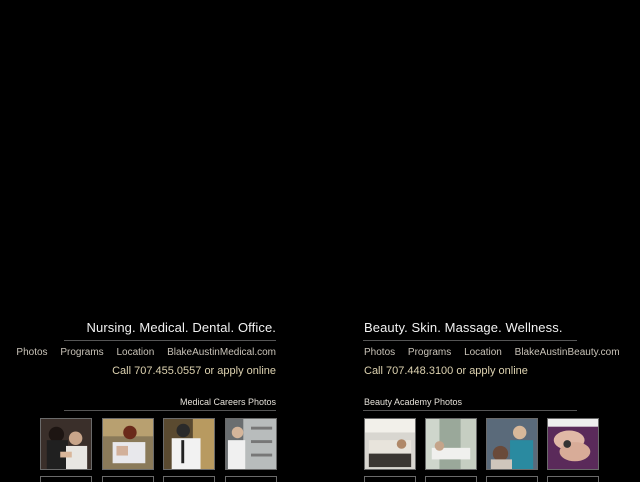 This screenshot has height=482, width=640. Describe the element at coordinates (483, 450) in the screenshot. I see `beauty-thumbnails` at that location.